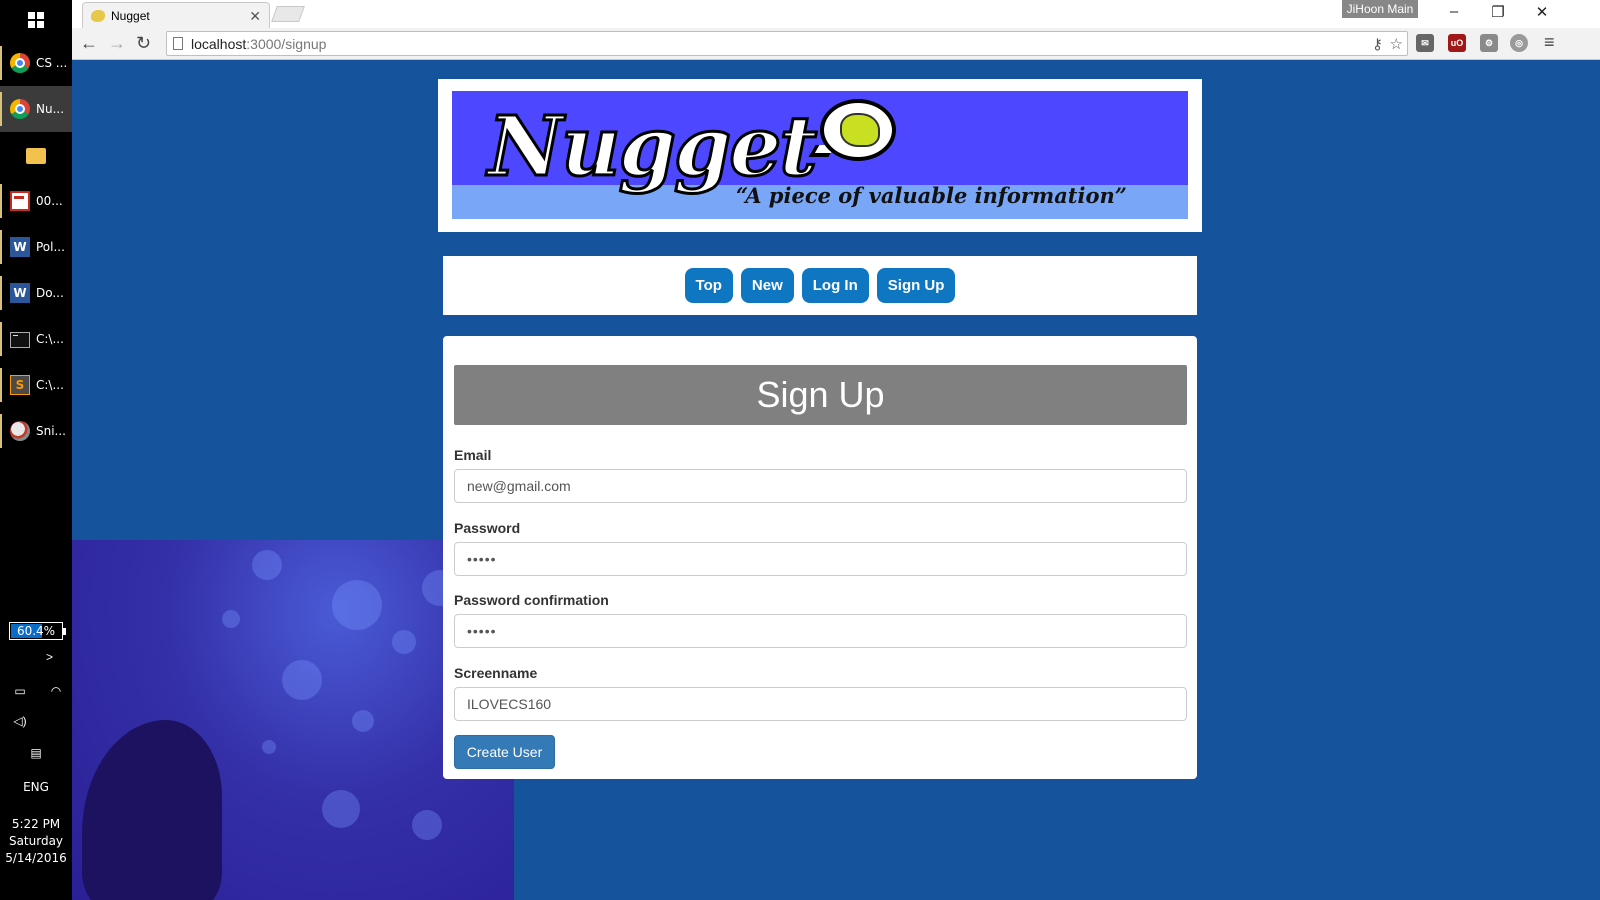 The height and width of the screenshot is (900, 1600). What do you see at coordinates (152, 810) in the screenshot?
I see `head-silhouette` at bounding box center [152, 810].